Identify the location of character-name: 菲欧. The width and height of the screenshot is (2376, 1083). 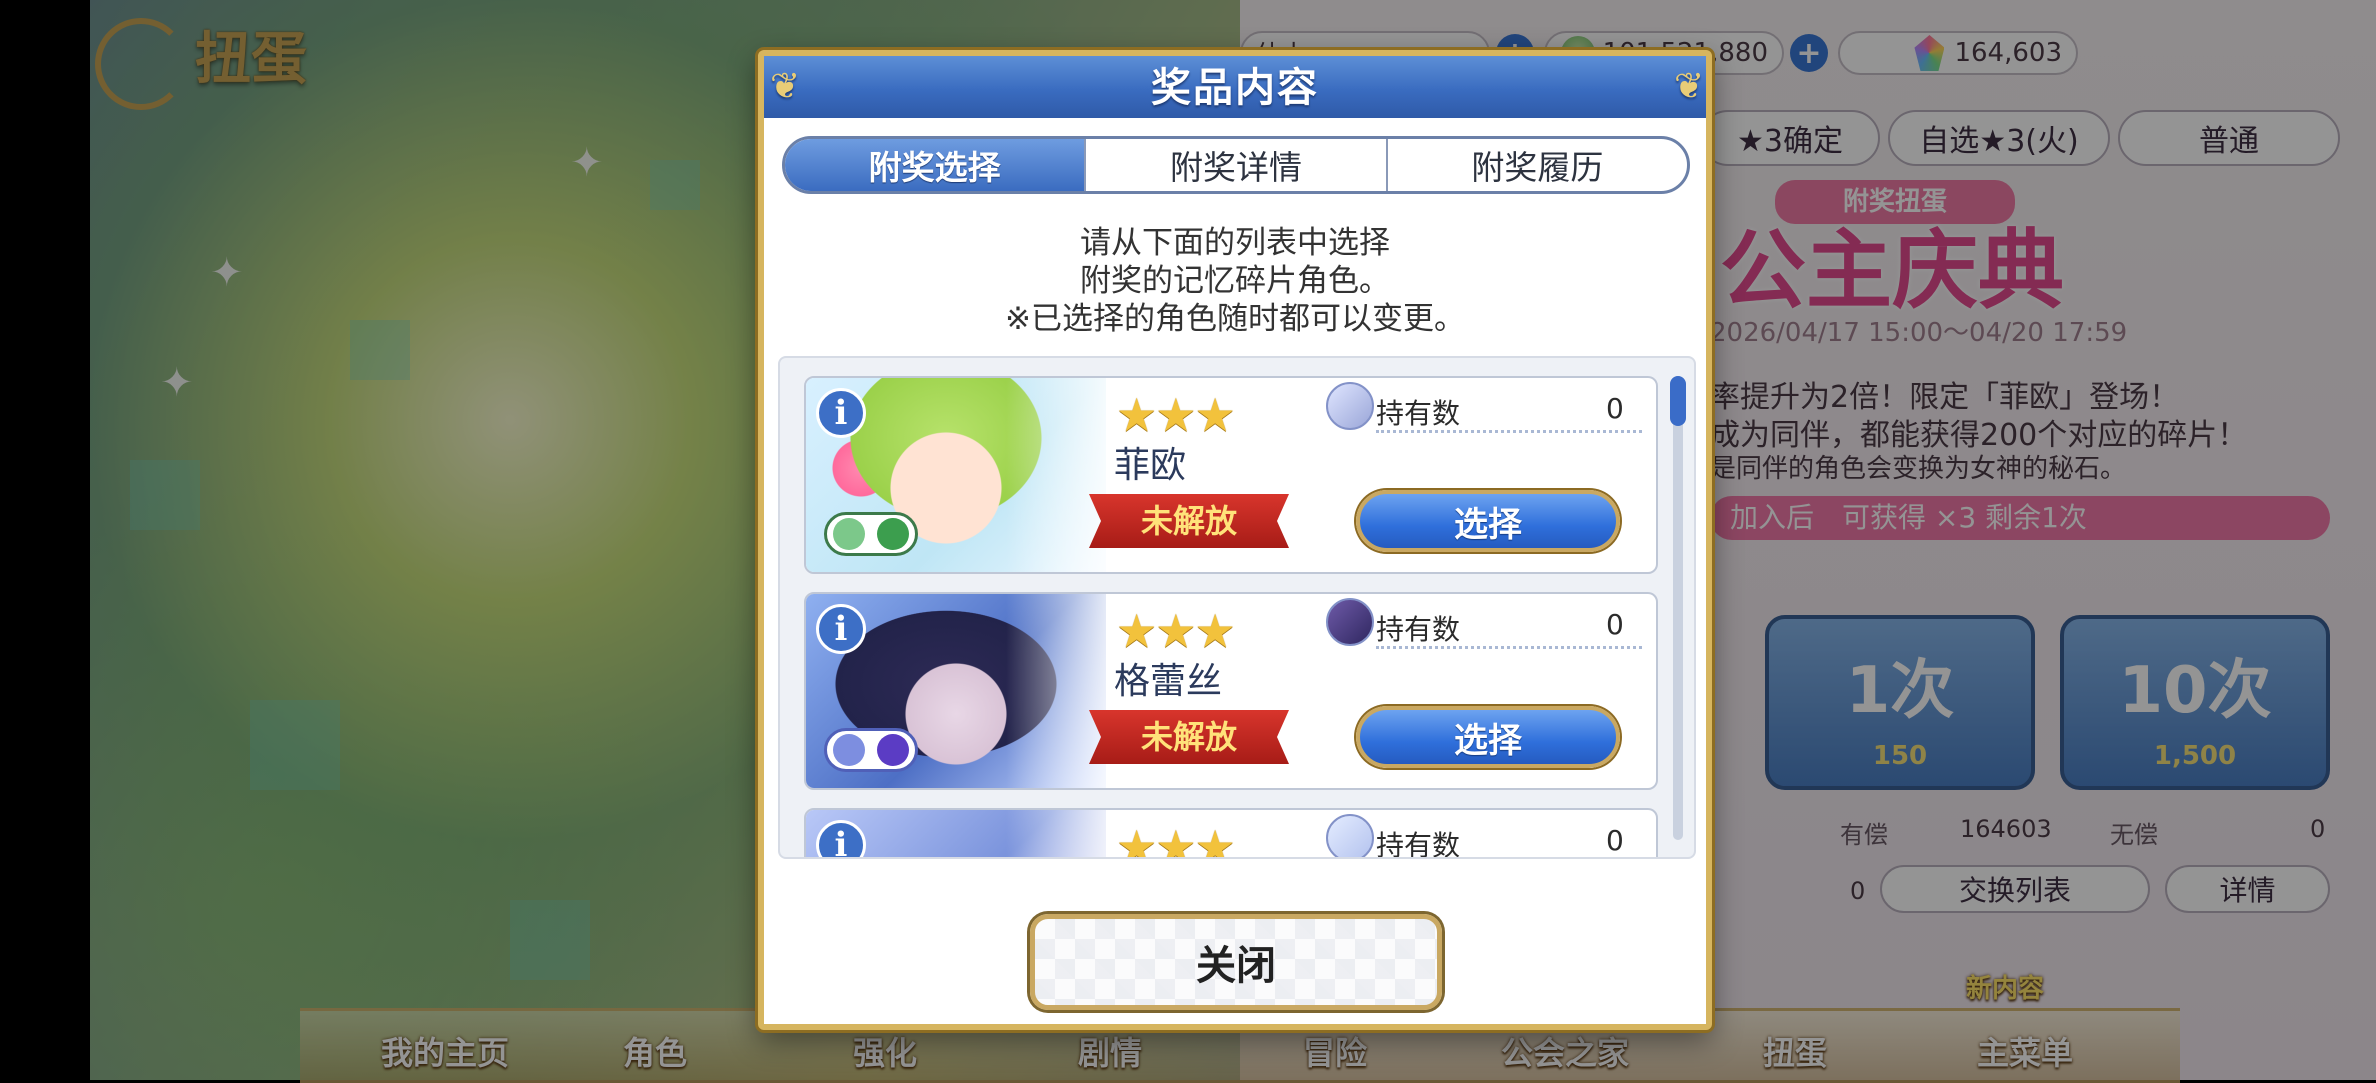
(1150, 465).